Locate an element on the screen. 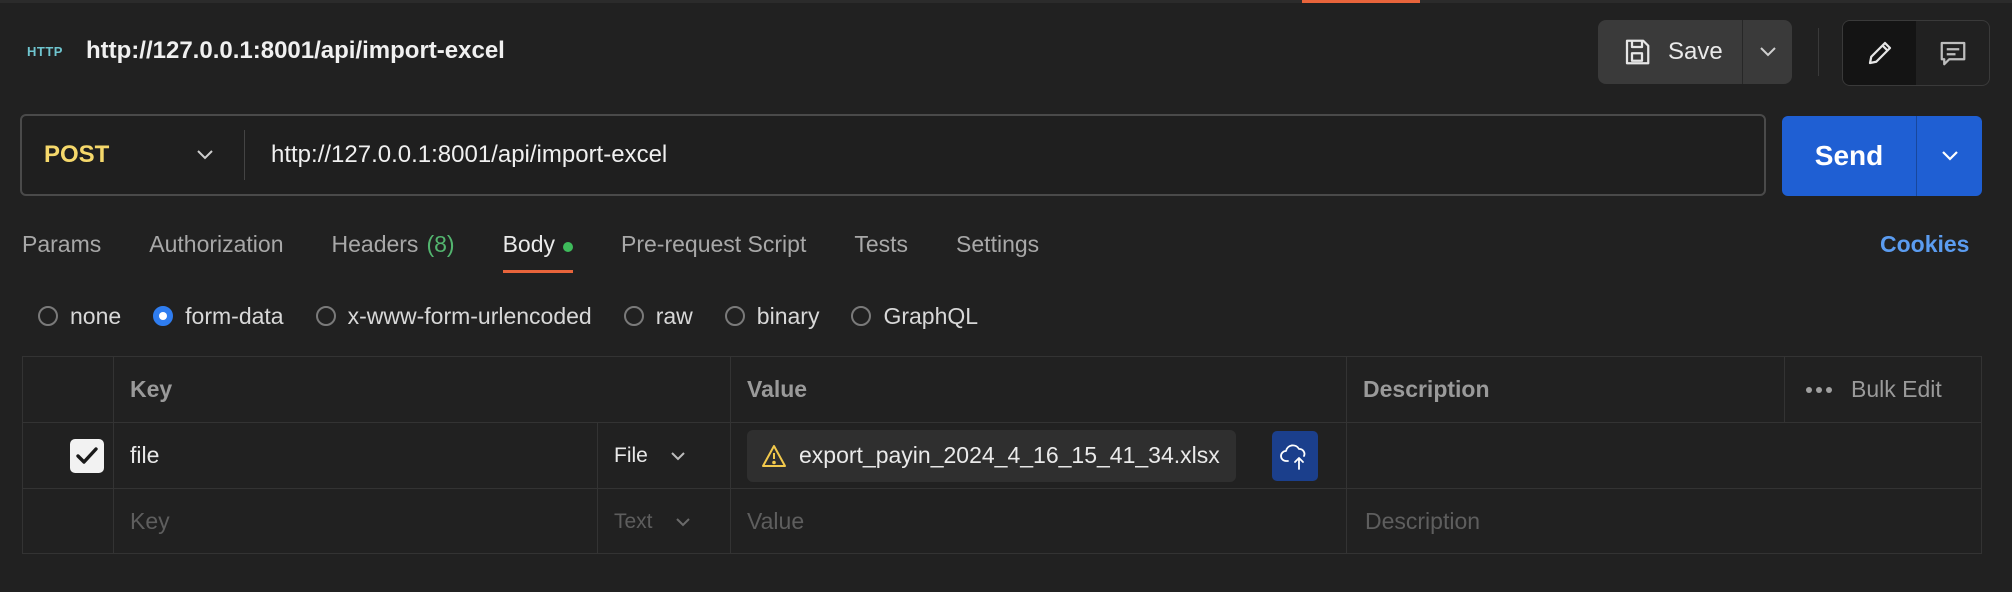 The height and width of the screenshot is (592, 2012). tab-label: Pre-request Script is located at coordinates (714, 244).